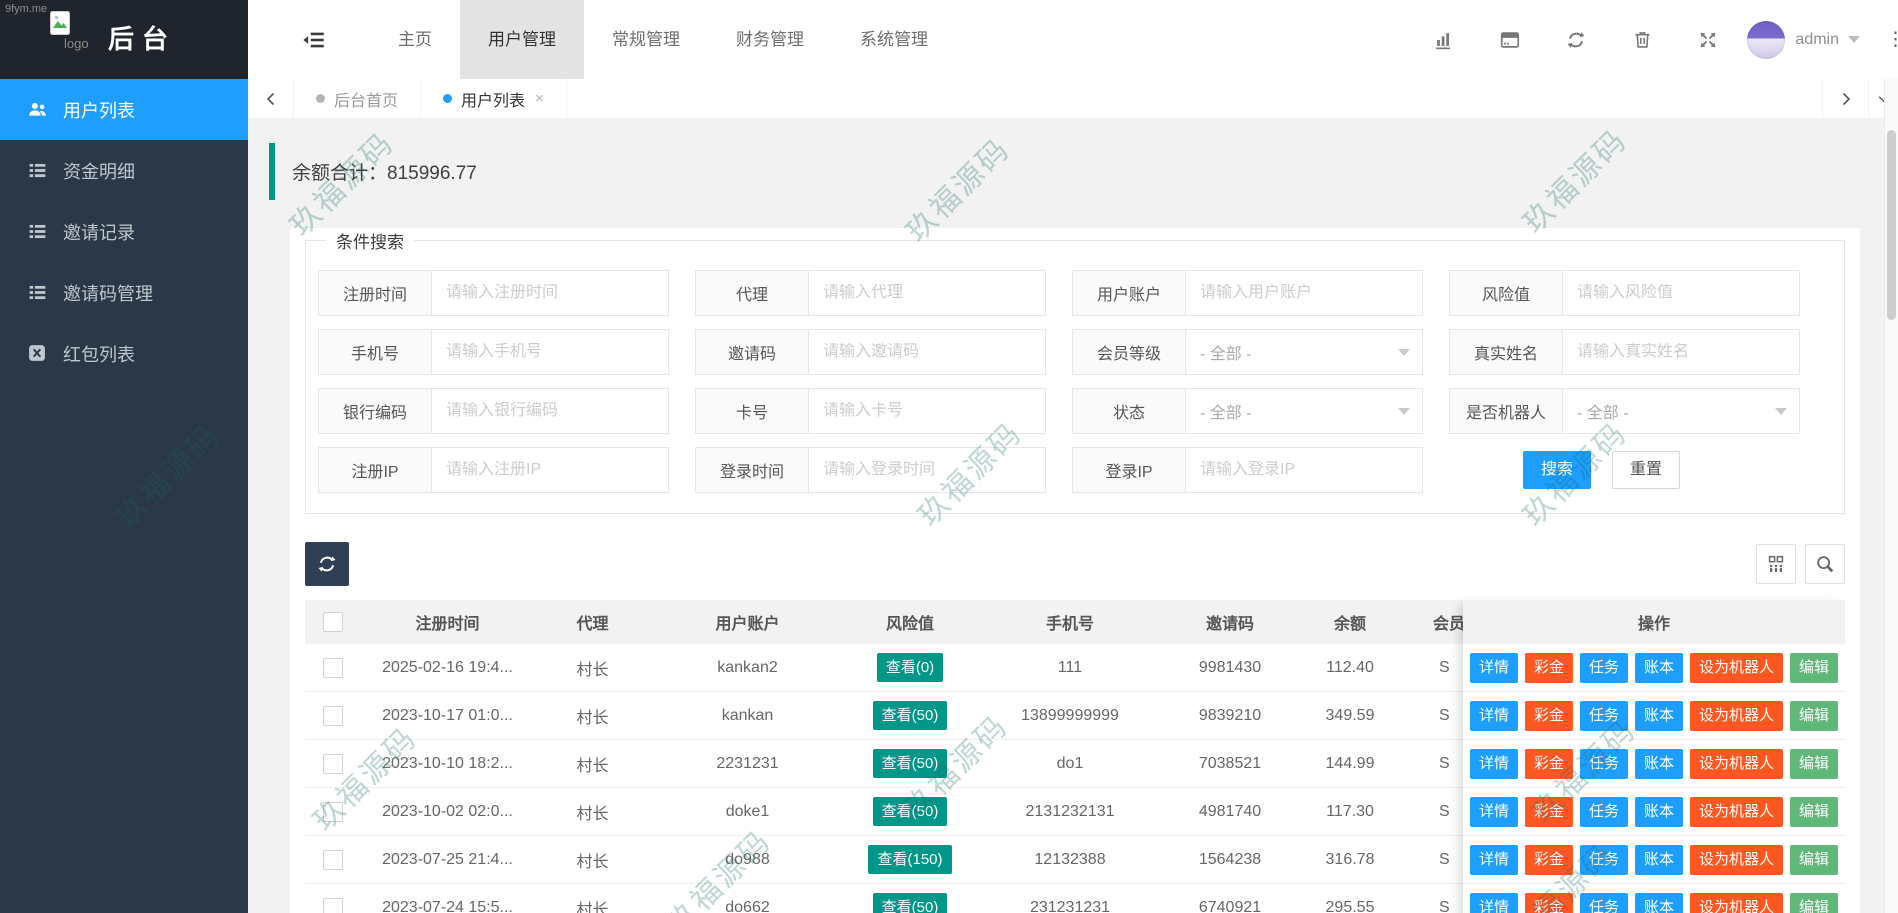 The height and width of the screenshot is (913, 1898). I want to click on search-button: 搜索, so click(1556, 470).